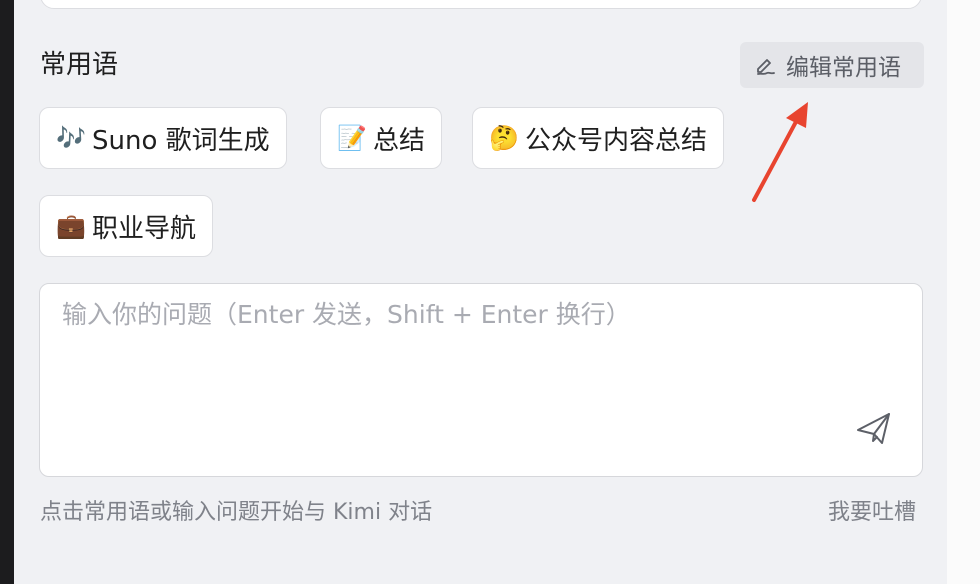 The image size is (980, 584). What do you see at coordinates (616, 140) in the screenshot?
I see `phrase-label: 公众号内容总结` at bounding box center [616, 140].